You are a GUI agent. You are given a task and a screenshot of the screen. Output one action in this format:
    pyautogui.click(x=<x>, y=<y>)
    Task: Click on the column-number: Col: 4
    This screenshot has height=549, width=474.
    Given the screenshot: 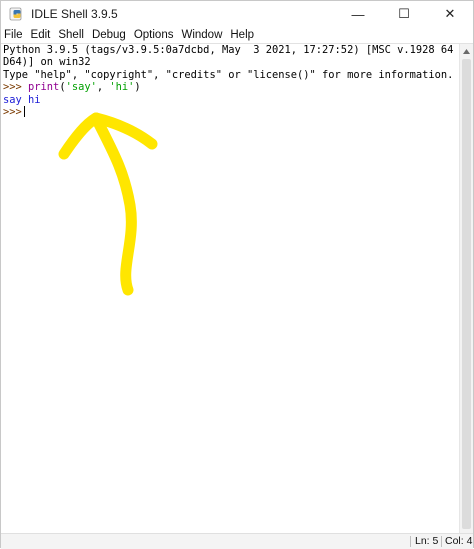 What is the action you would take?
    pyautogui.click(x=459, y=541)
    